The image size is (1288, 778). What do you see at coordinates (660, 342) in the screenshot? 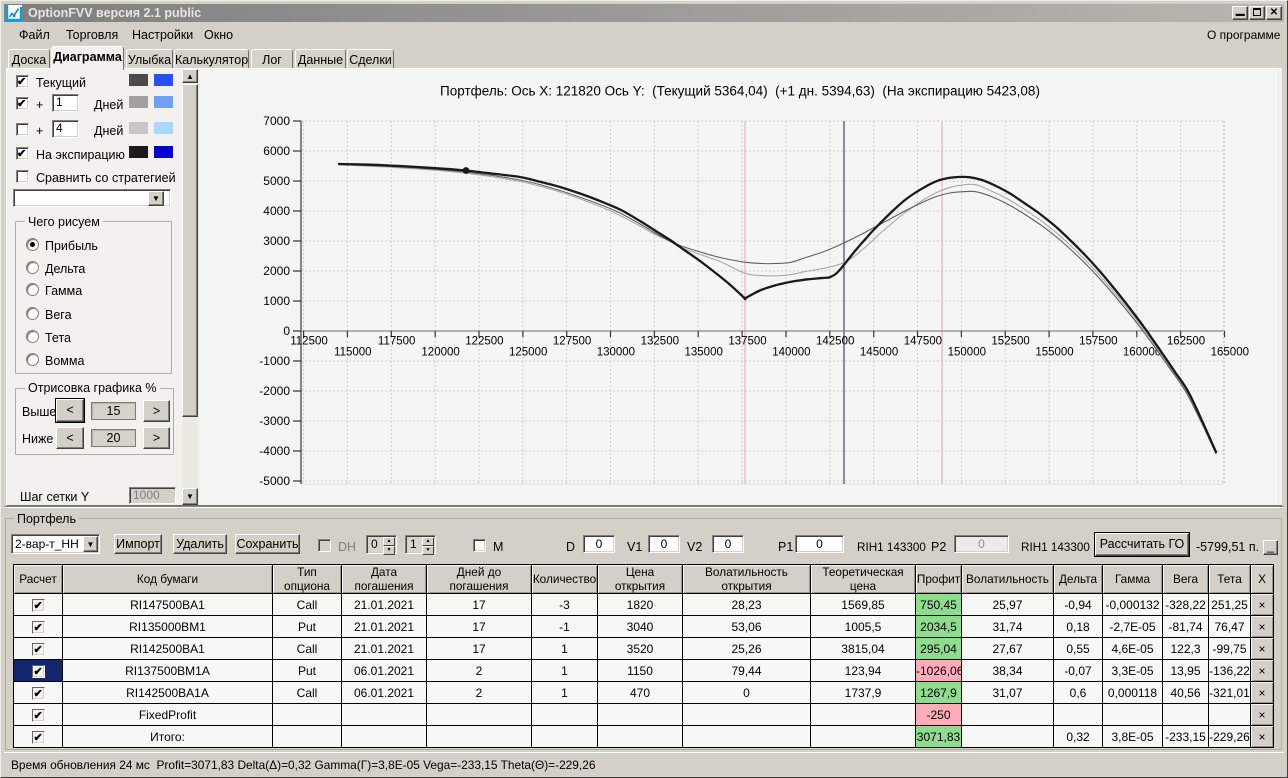
I see `svg-text: 132500` at bounding box center [660, 342].